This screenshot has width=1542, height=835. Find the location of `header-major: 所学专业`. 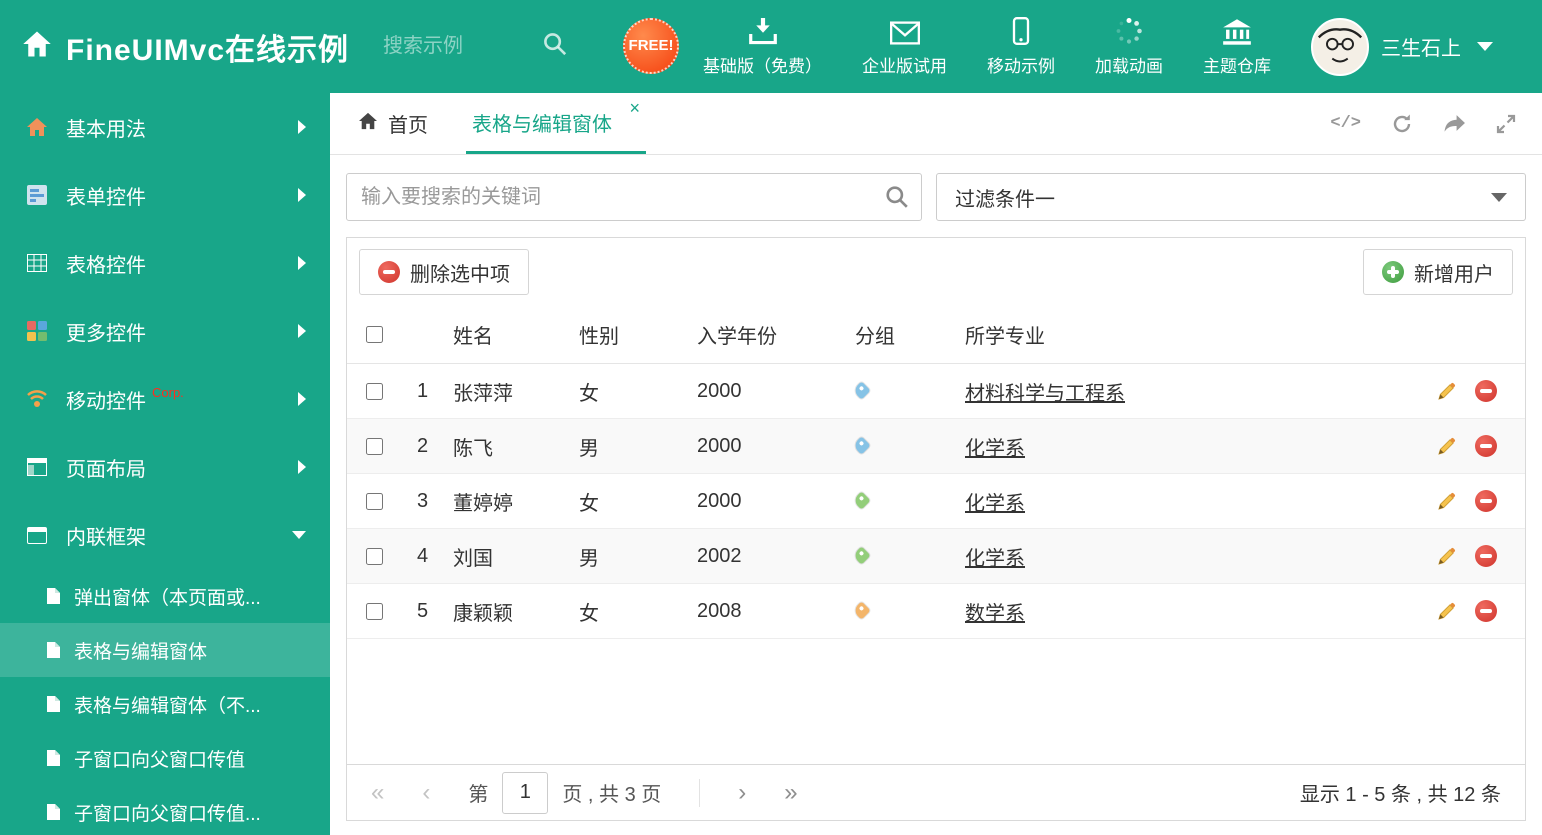

header-major: 所学专业 is located at coordinates (1189, 334).